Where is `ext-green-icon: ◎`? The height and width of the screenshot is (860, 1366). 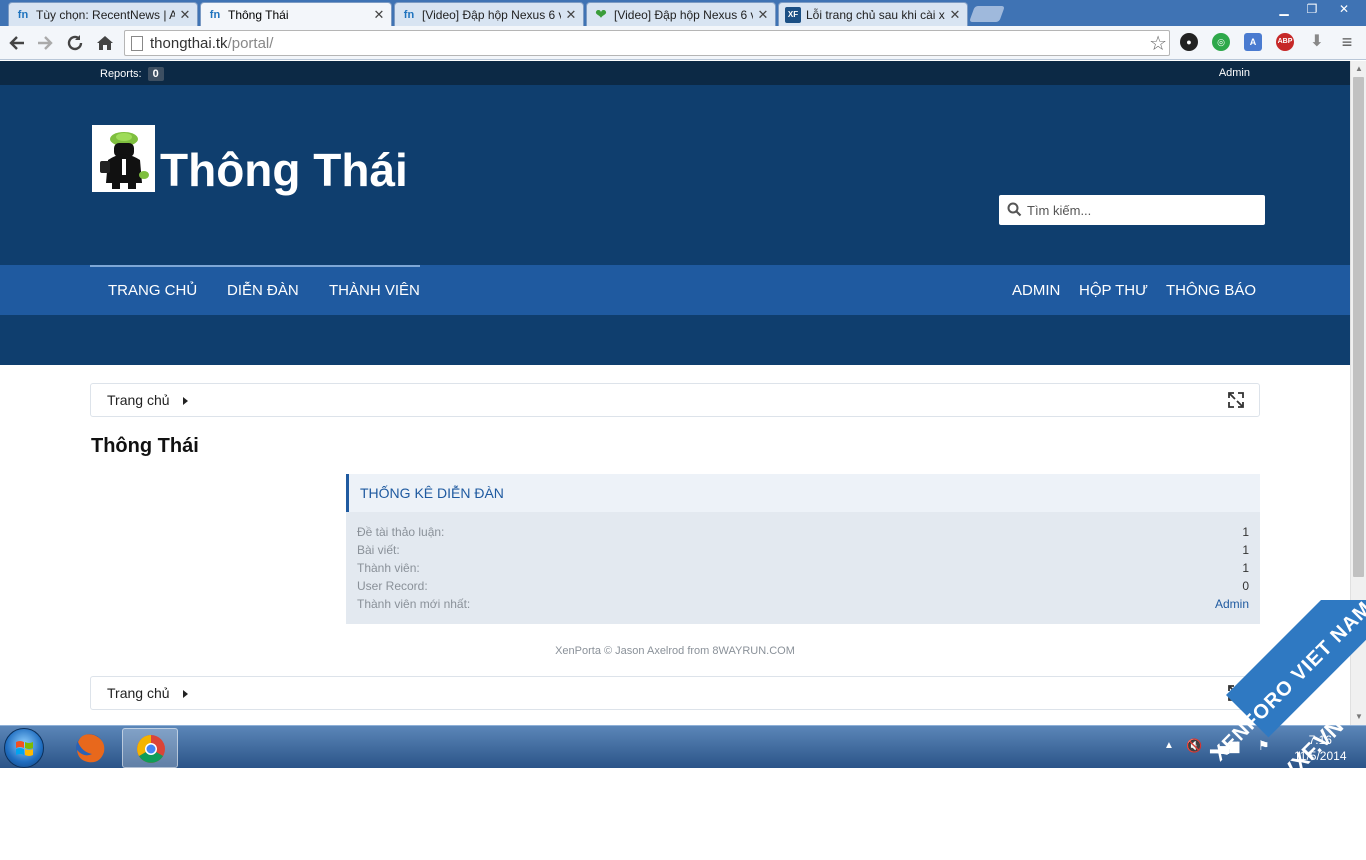
ext-green-icon: ◎ is located at coordinates (1221, 42).